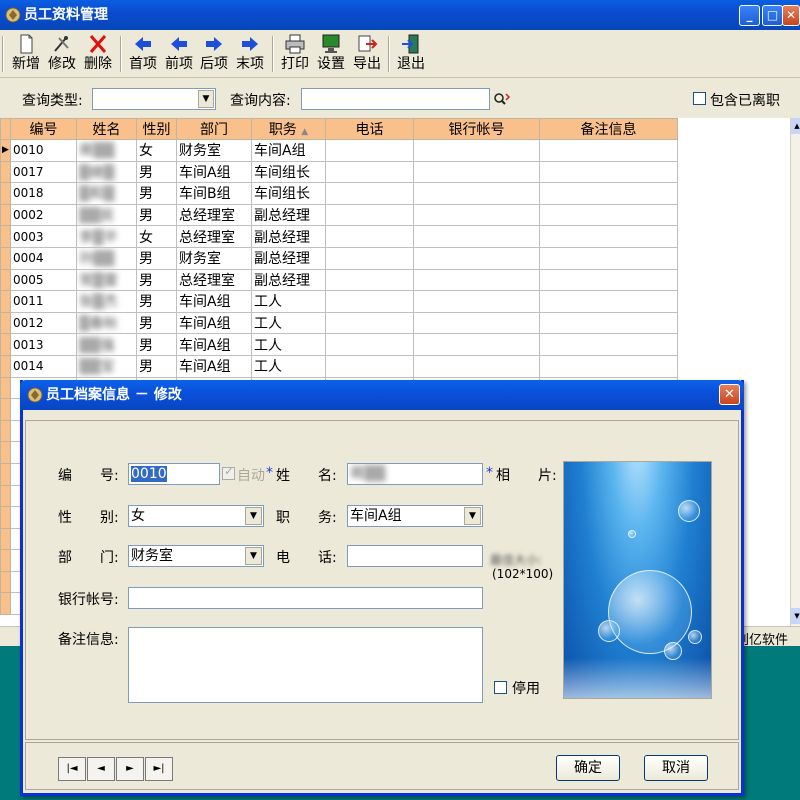 The image size is (800, 800). I want to click on maximize-button: □, so click(772, 15).